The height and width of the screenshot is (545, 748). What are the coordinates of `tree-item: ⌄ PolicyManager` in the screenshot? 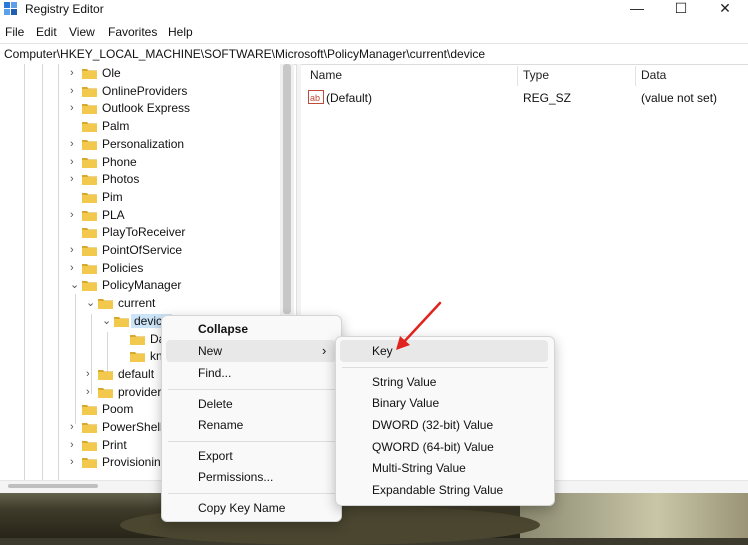 It's located at (175, 286).